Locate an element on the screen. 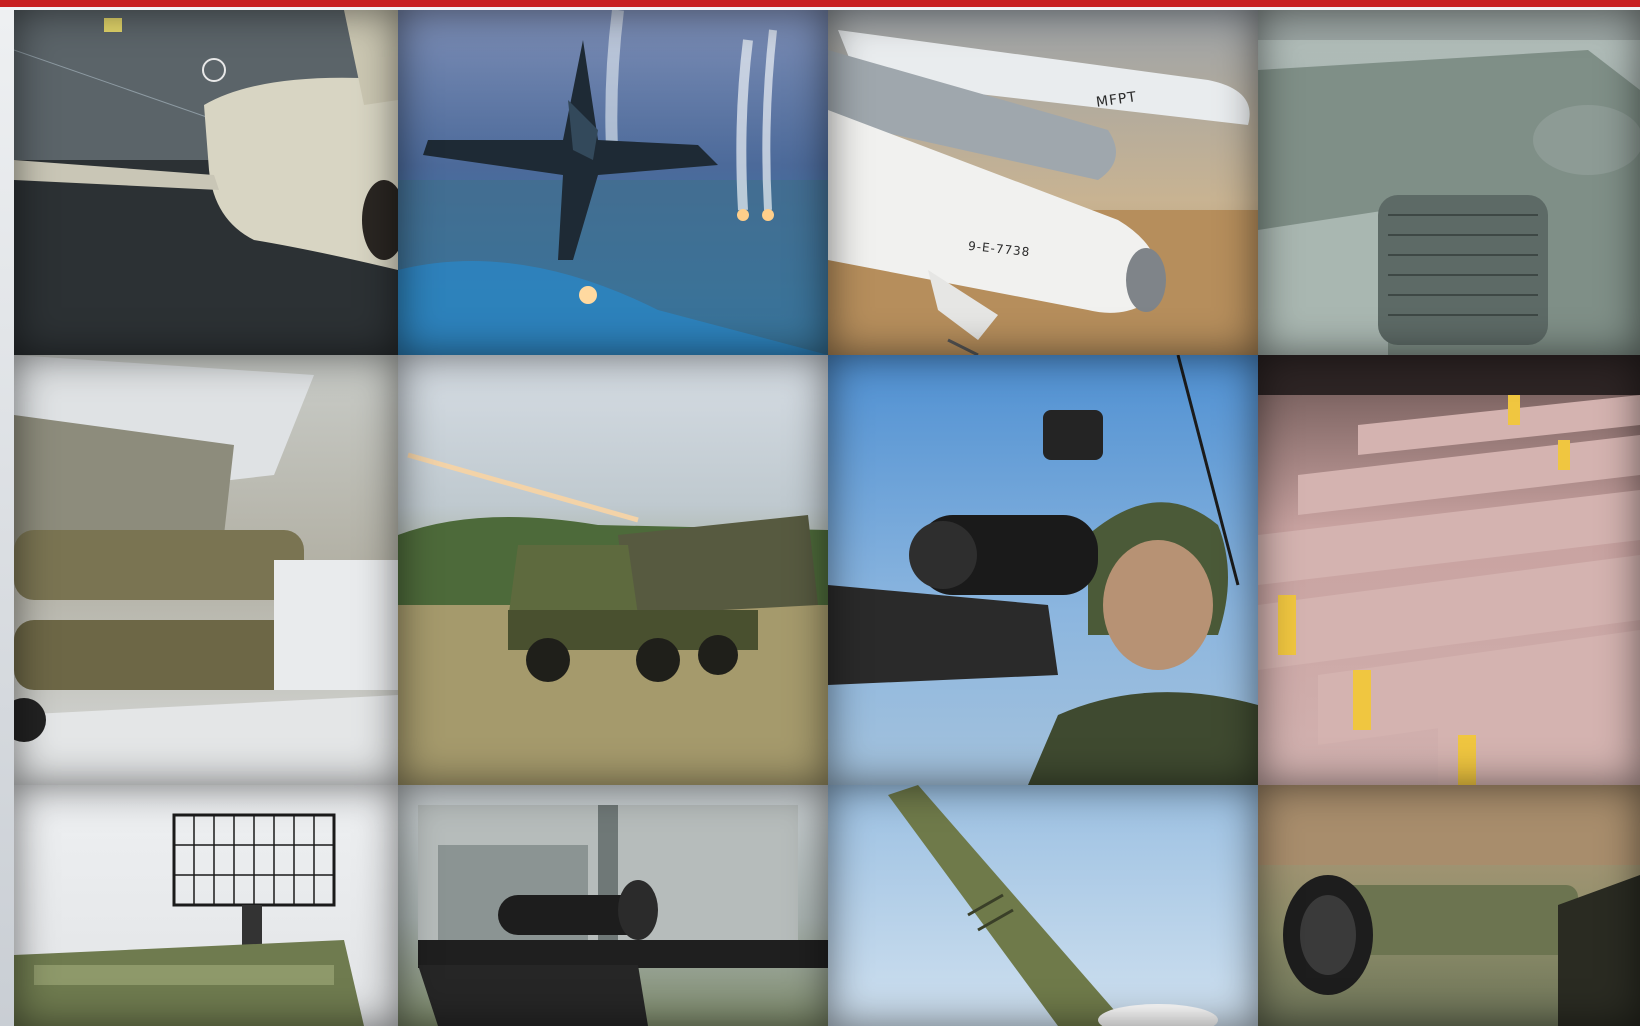 The width and height of the screenshot is (1640, 1026). tank-turret-icon is located at coordinates (1449, 182).